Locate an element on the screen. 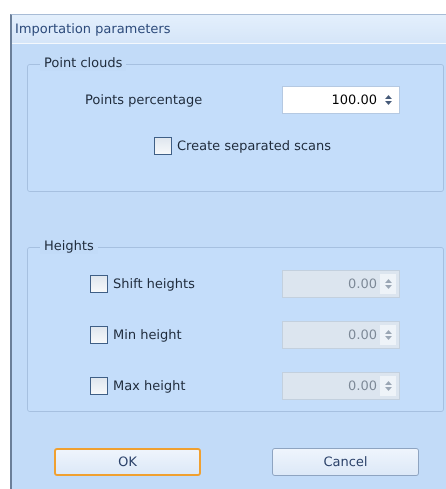 Image resolution: width=446 pixels, height=489 pixels. cancel-button: Cancel is located at coordinates (345, 462).